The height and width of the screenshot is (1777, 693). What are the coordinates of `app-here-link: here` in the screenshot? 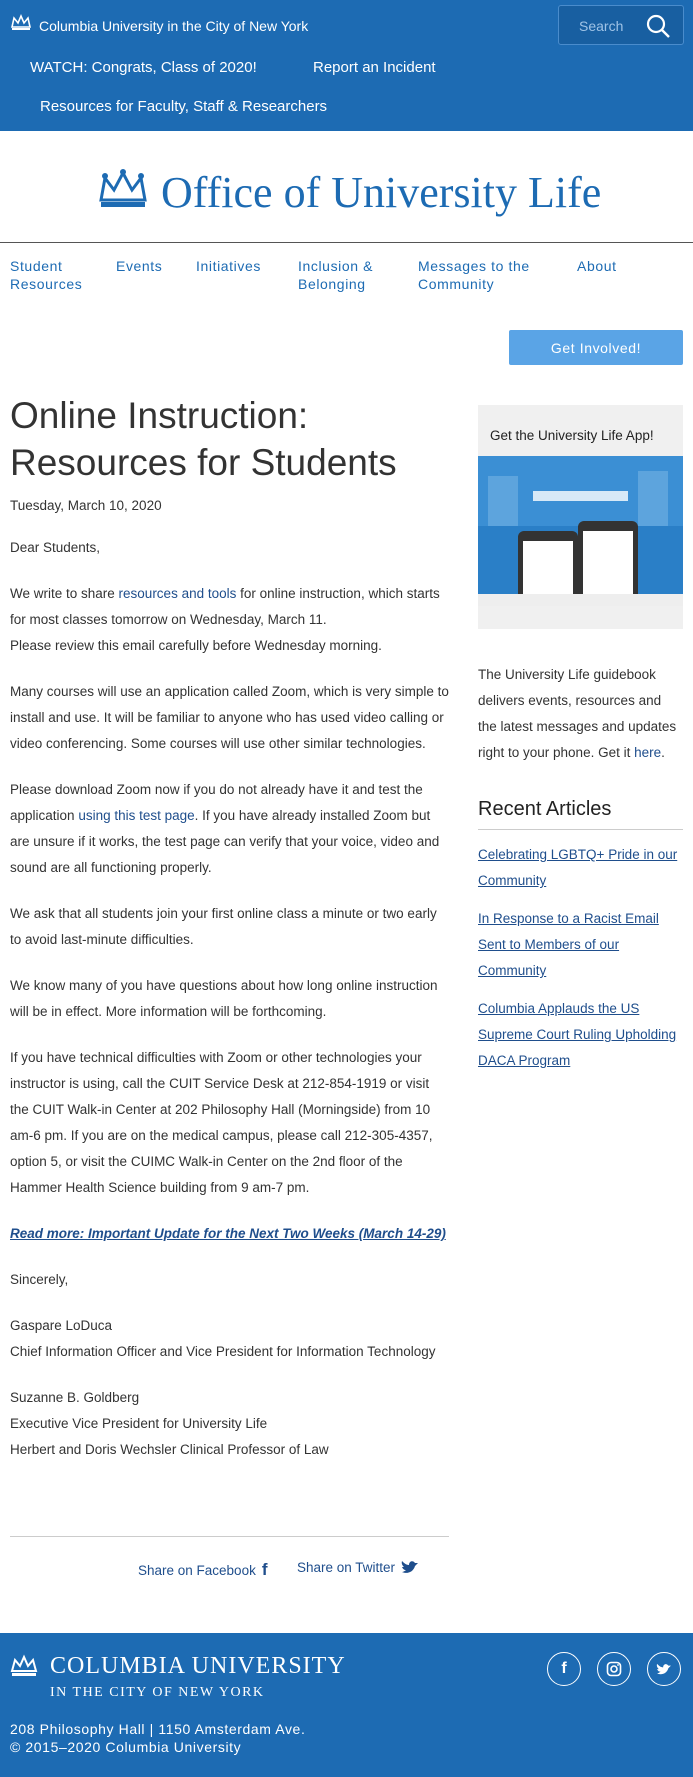 It's located at (647, 752).